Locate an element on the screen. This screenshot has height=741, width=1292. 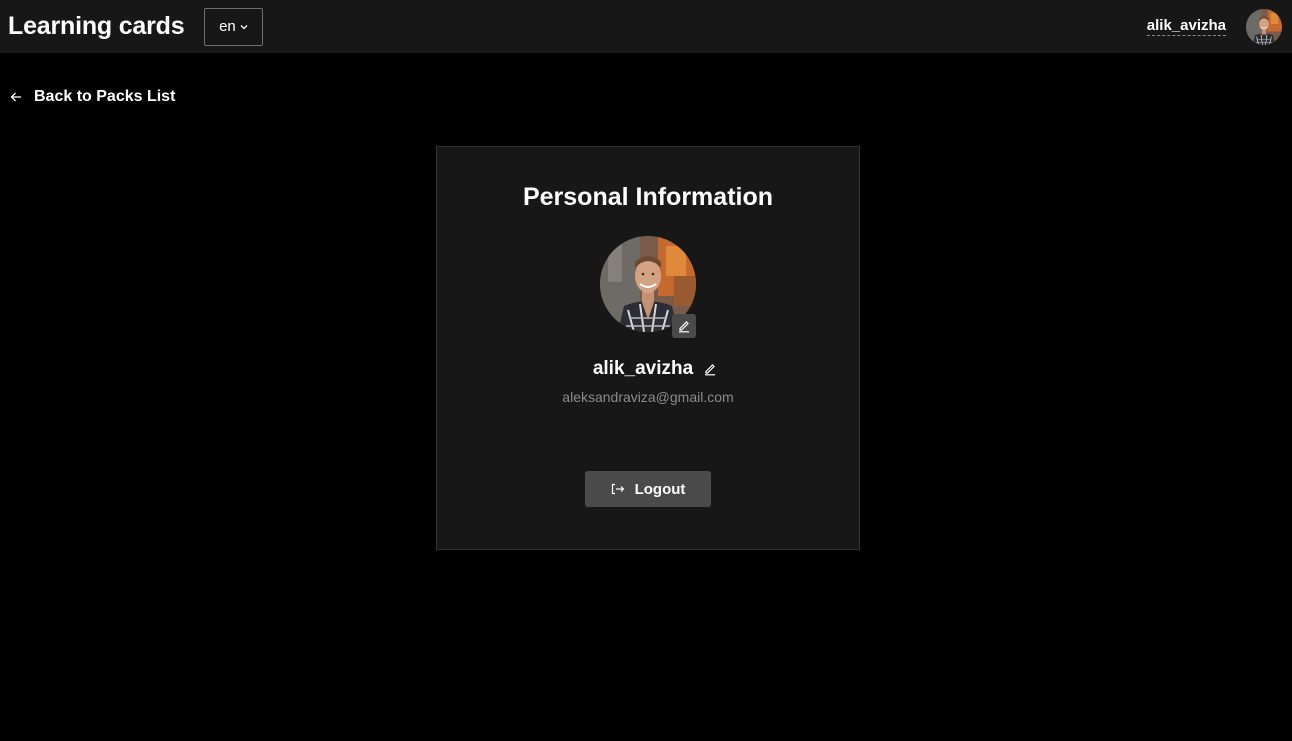
card-title: Personal Information is located at coordinates (648, 197).